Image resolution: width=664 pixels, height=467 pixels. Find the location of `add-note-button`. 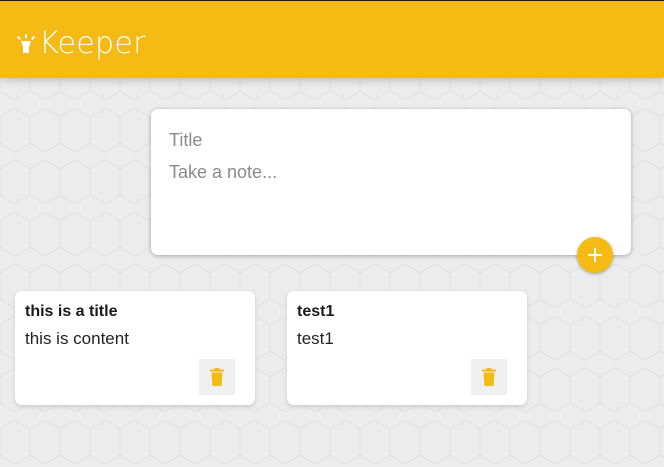

add-note-button is located at coordinates (595, 255).